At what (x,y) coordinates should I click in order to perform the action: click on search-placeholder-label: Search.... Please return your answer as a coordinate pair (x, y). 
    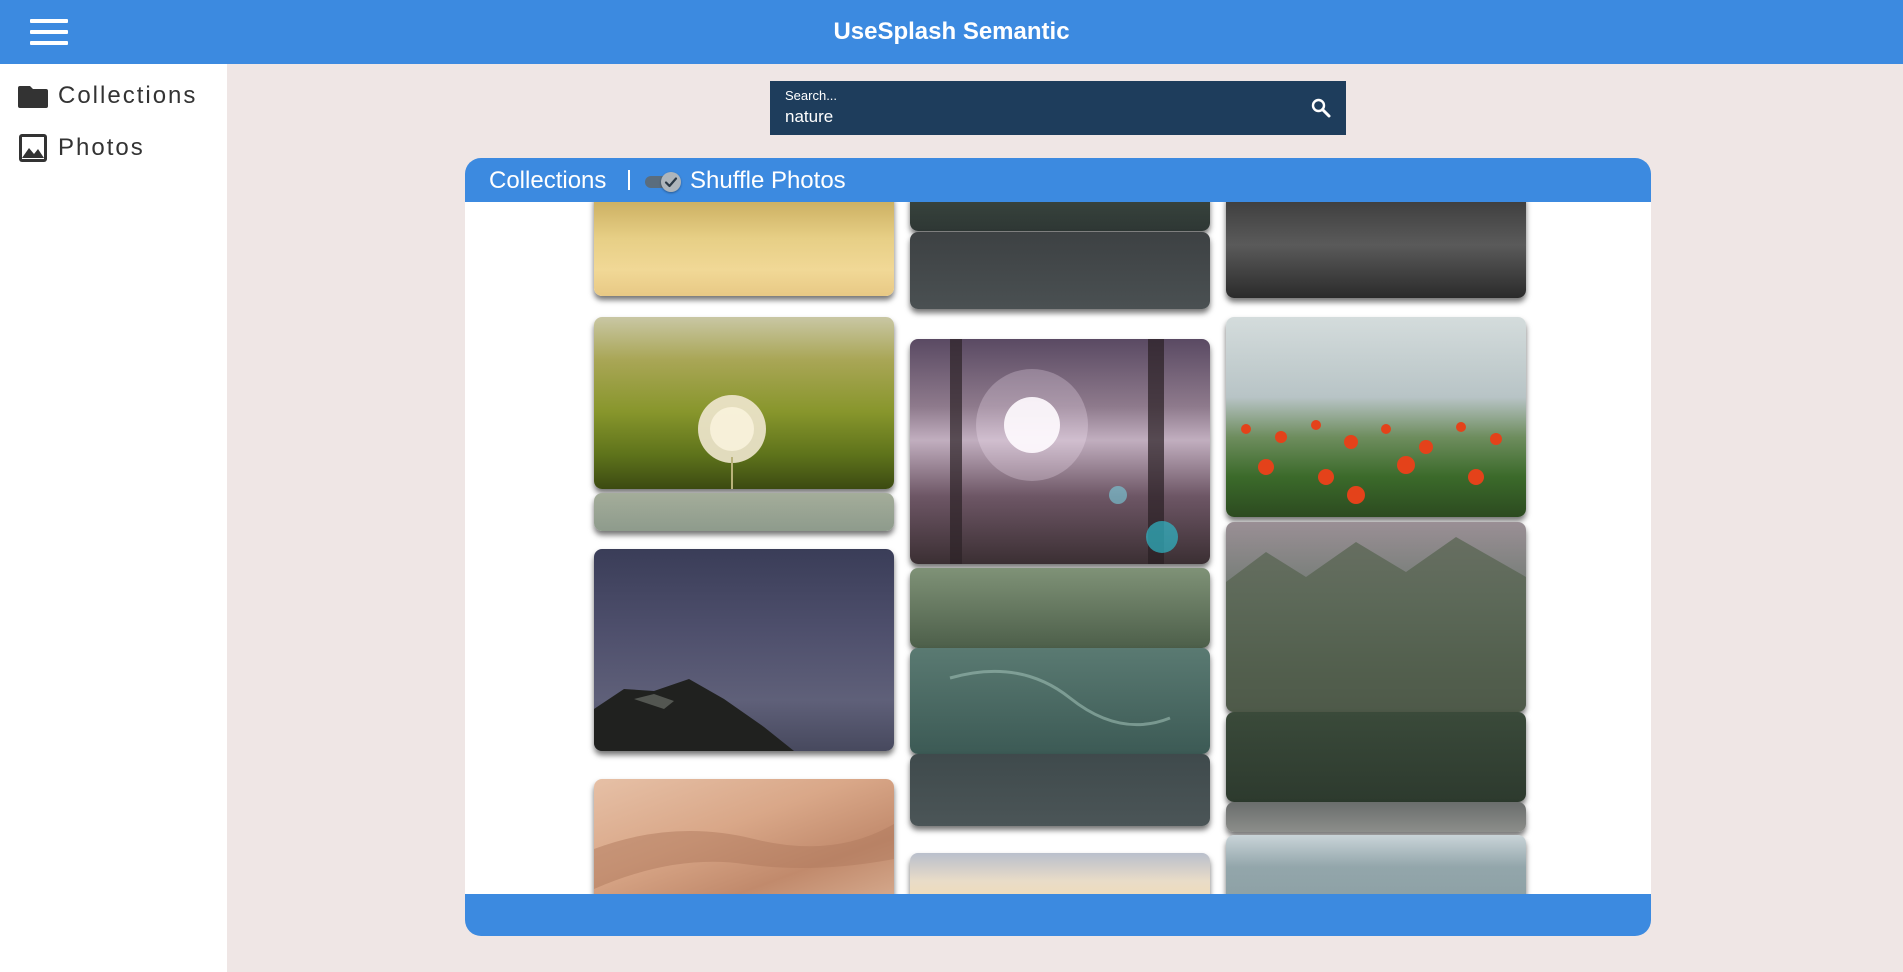
    Looking at the image, I should click on (811, 95).